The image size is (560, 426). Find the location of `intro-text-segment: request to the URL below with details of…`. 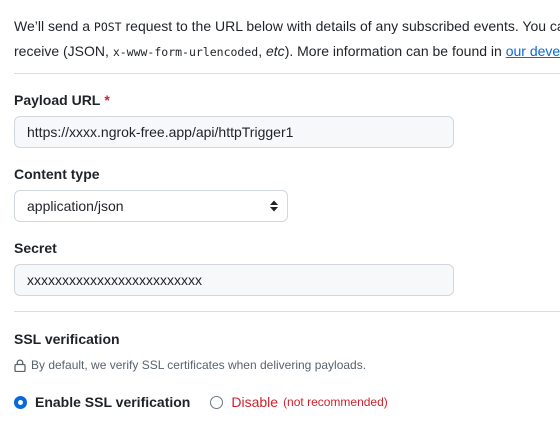

intro-text-segment: request to the URL below with details of… is located at coordinates (342, 26).